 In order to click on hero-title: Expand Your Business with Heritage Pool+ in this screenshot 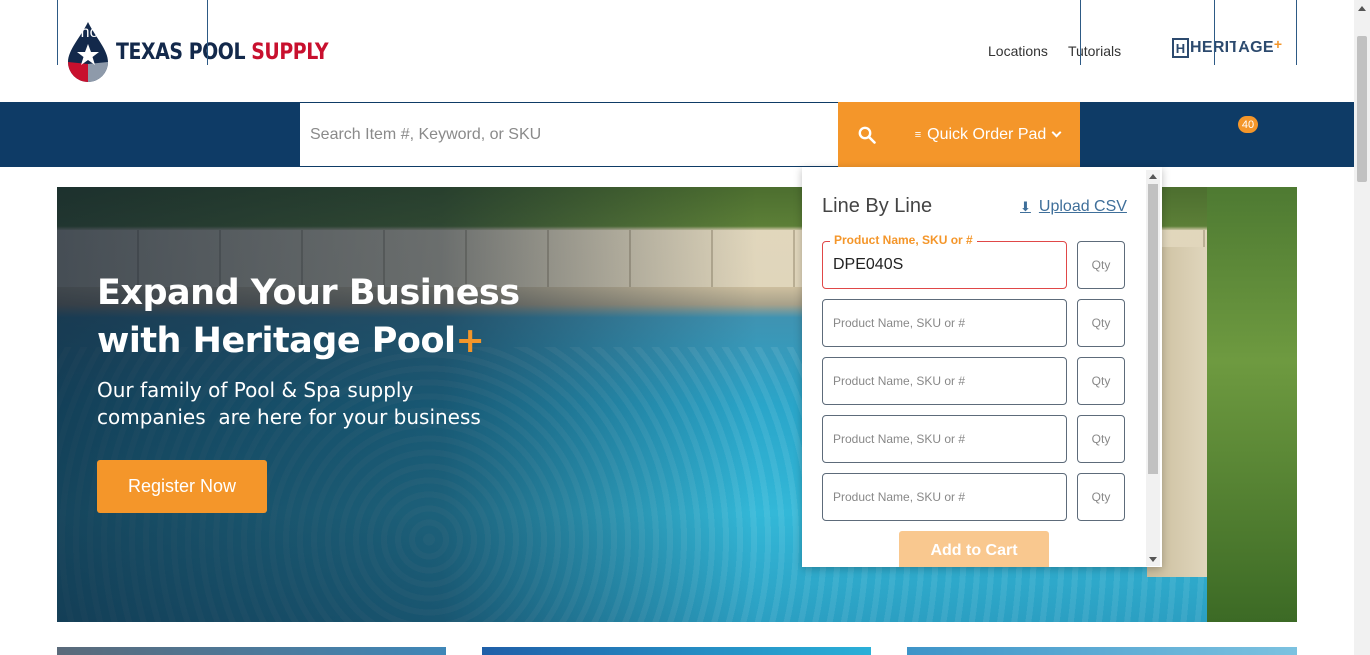, I will do `click(308, 317)`.